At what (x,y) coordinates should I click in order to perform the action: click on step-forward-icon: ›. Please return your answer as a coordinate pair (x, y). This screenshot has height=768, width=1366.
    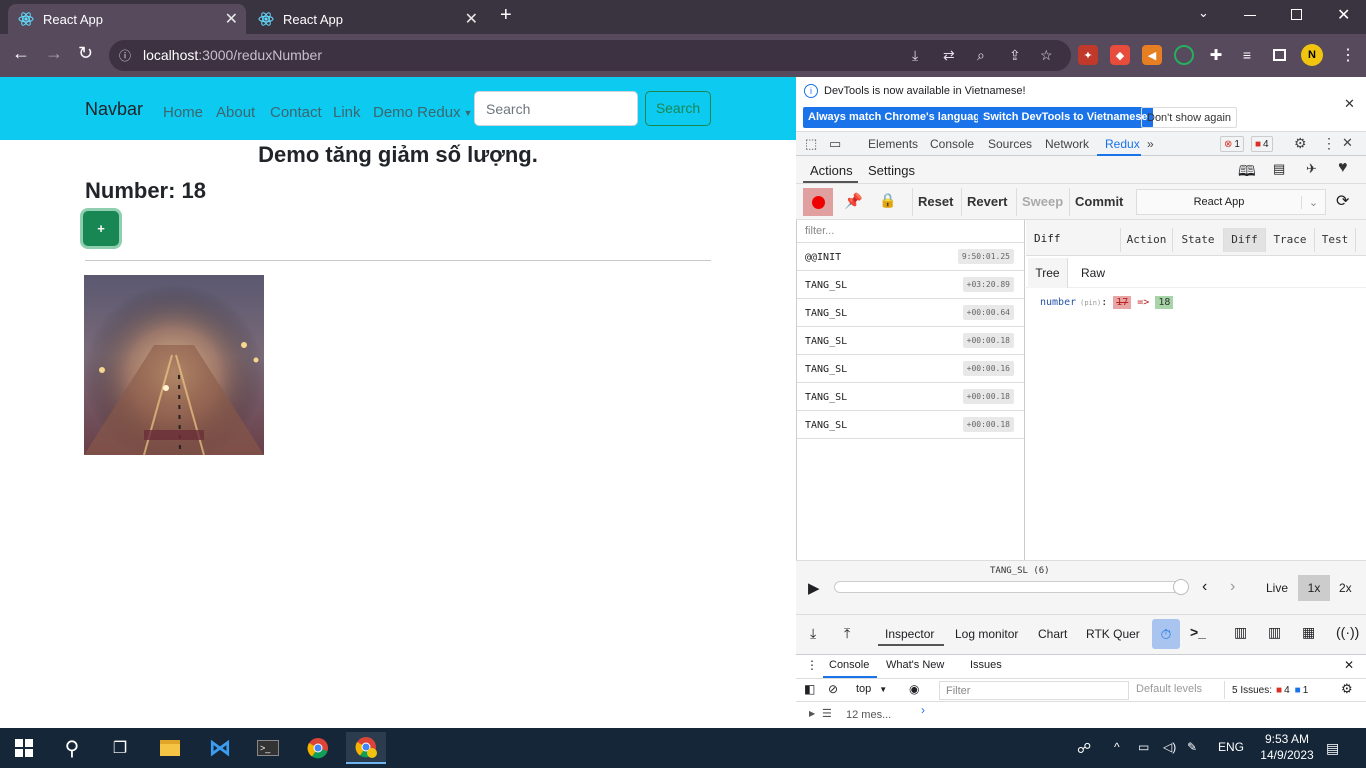
    Looking at the image, I should click on (1232, 587).